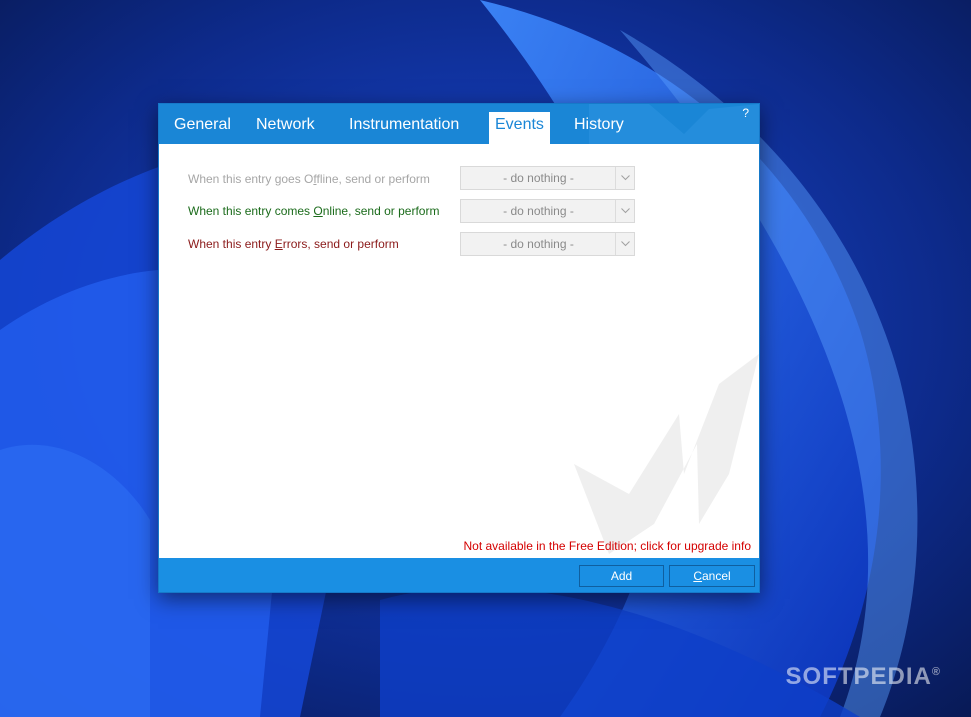  I want to click on help-button: ?, so click(745, 113).